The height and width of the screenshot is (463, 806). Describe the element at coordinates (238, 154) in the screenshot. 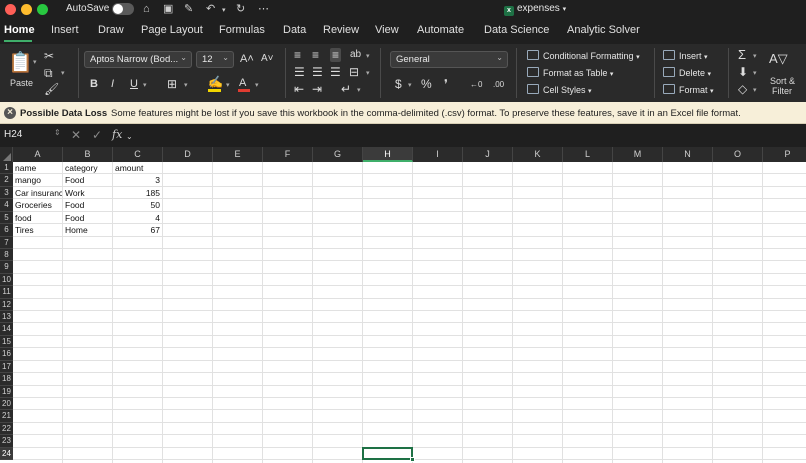

I see `column-header-e: E` at that location.